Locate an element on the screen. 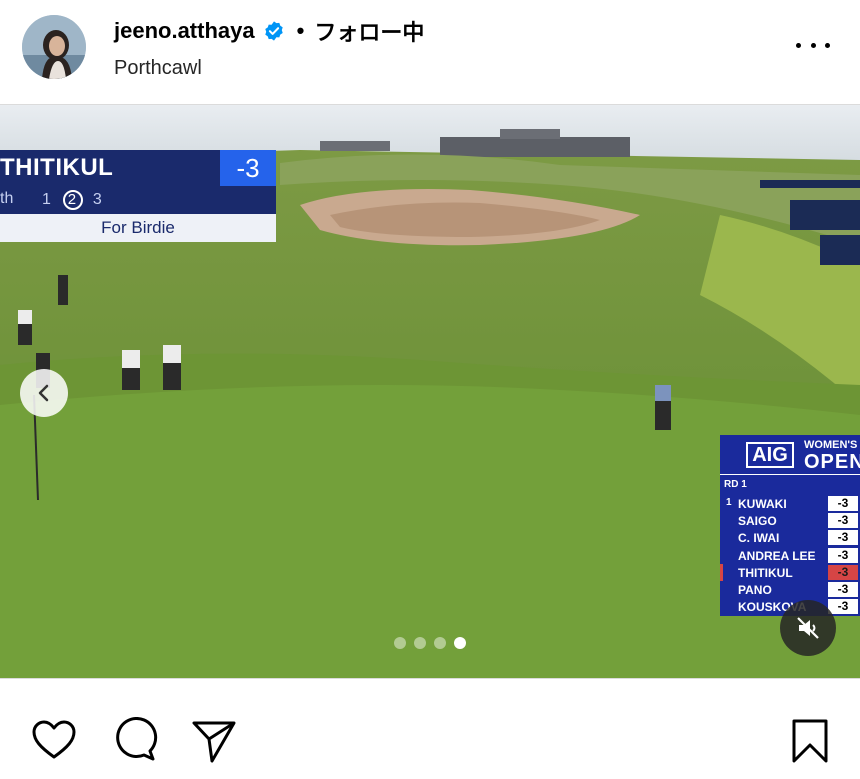  leaderboard-pos: 1 is located at coordinates (729, 502).